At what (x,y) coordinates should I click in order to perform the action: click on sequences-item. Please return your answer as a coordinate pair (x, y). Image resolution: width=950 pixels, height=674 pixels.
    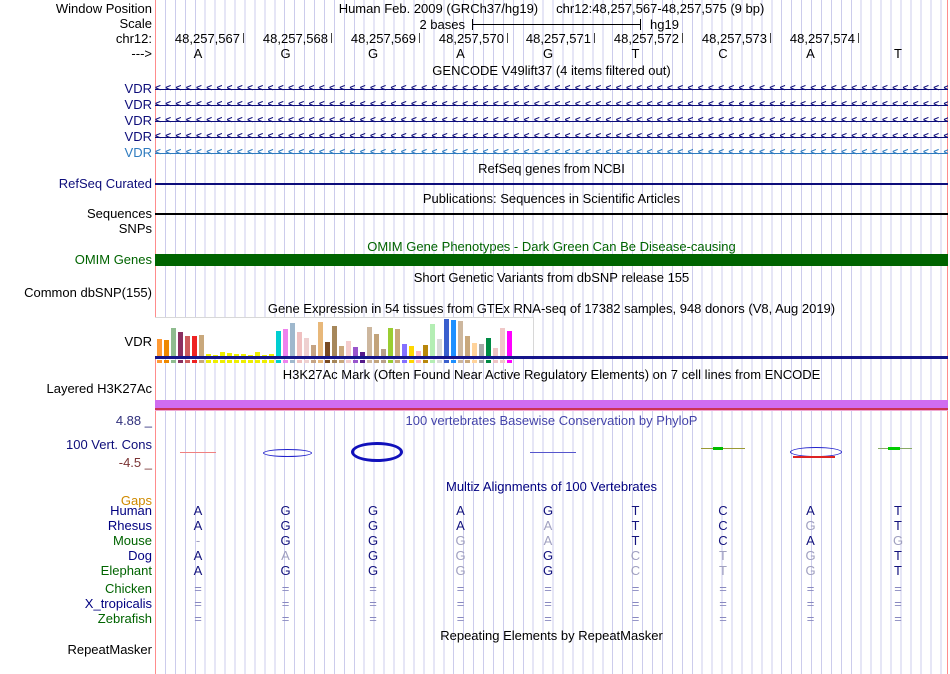
    Looking at the image, I should click on (551, 214).